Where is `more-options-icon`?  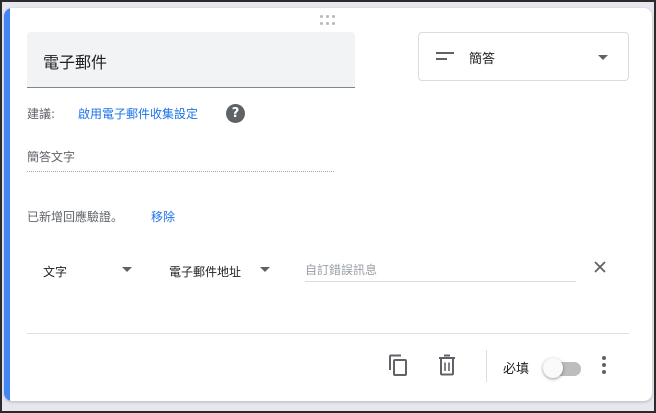
more-options-icon is located at coordinates (604, 366).